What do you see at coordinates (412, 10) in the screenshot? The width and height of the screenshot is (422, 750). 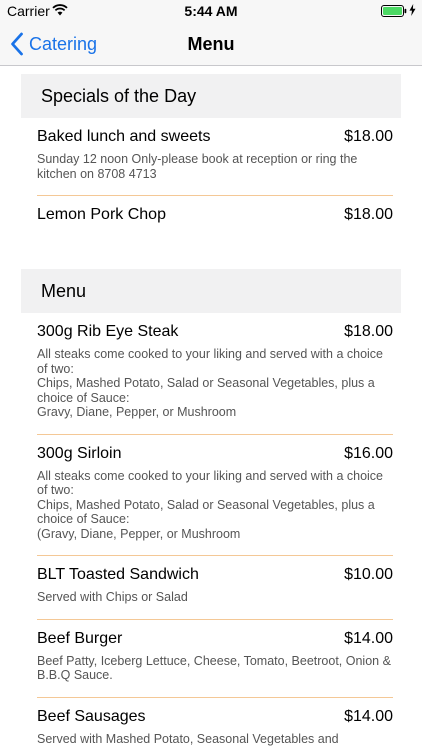 I see `charging-icon` at bounding box center [412, 10].